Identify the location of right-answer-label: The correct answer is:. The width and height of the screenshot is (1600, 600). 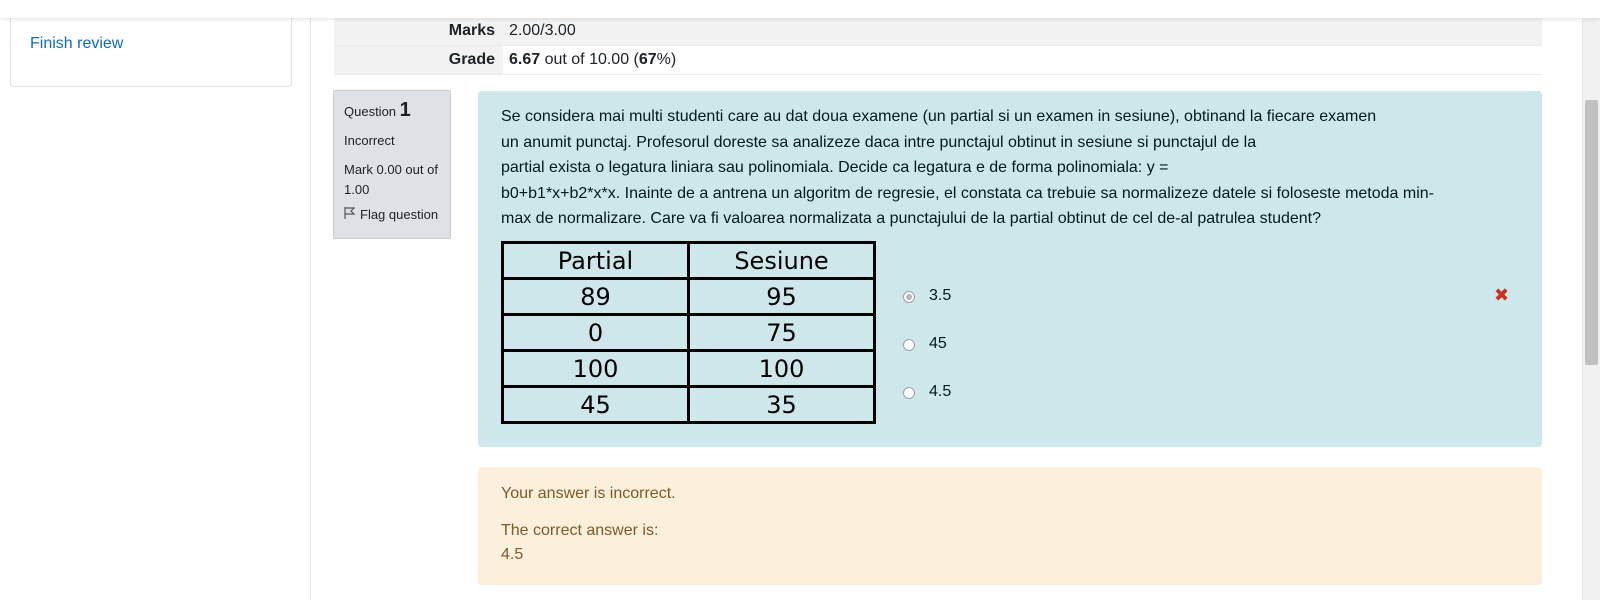
(580, 530).